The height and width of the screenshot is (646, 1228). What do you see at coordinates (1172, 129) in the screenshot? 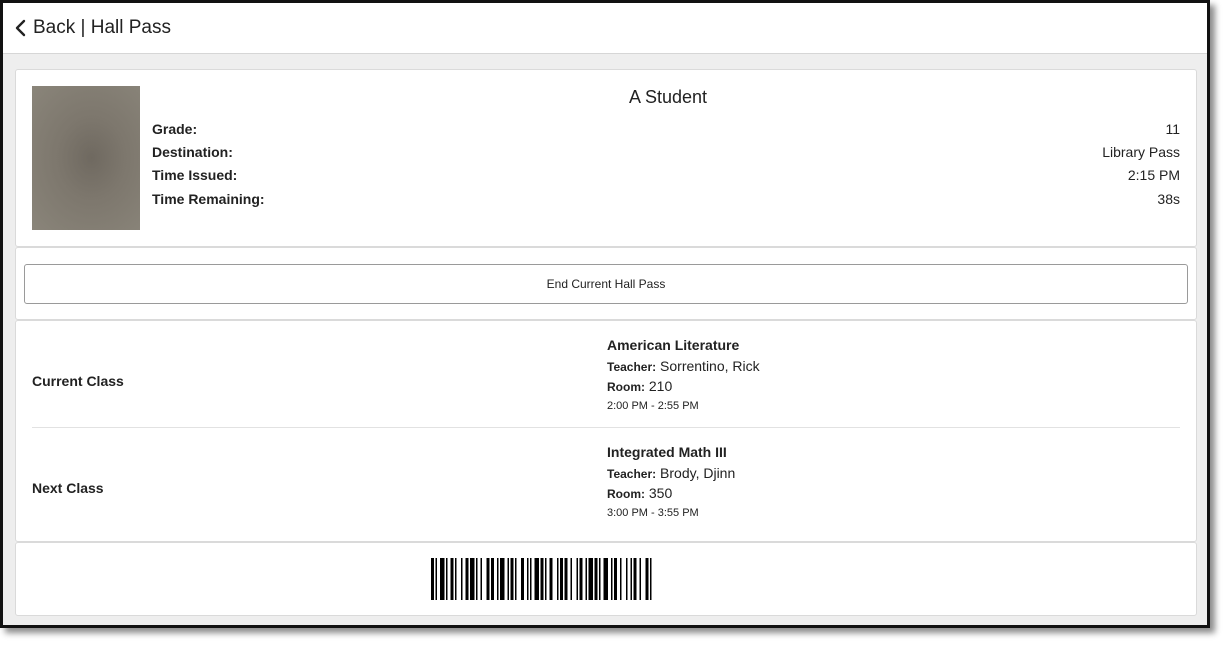
I see `grade-value: 11` at bounding box center [1172, 129].